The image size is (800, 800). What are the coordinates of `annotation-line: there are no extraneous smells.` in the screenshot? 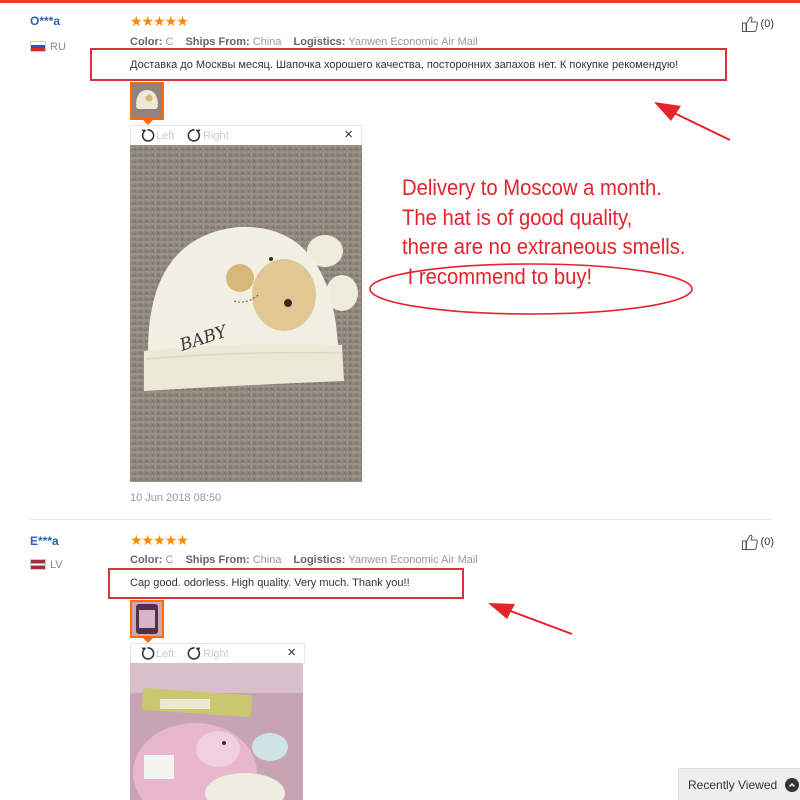 It's located at (544, 246).